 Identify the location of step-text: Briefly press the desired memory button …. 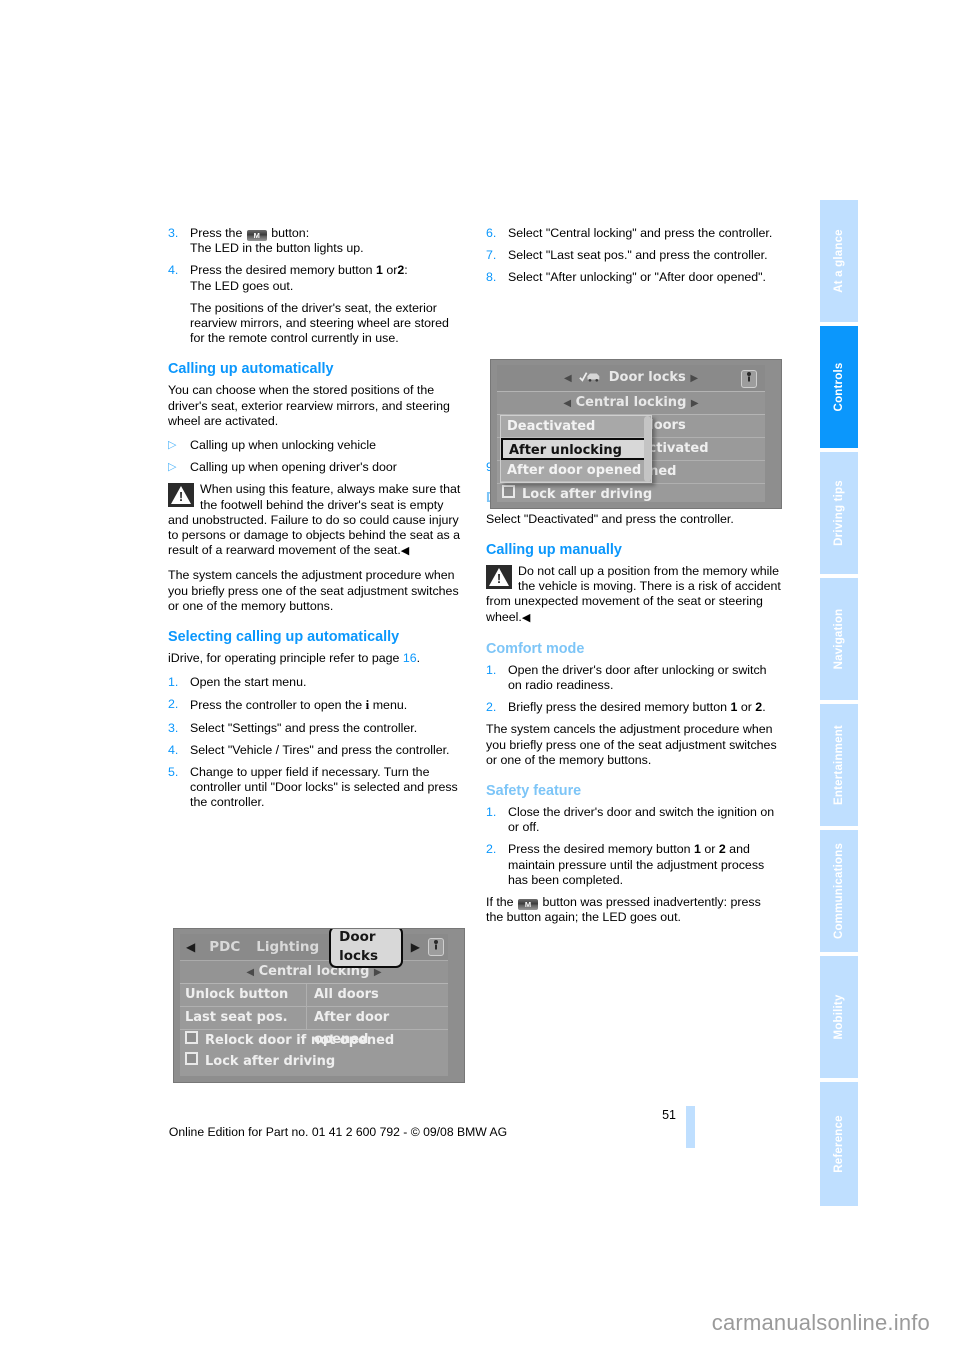
(644, 707).